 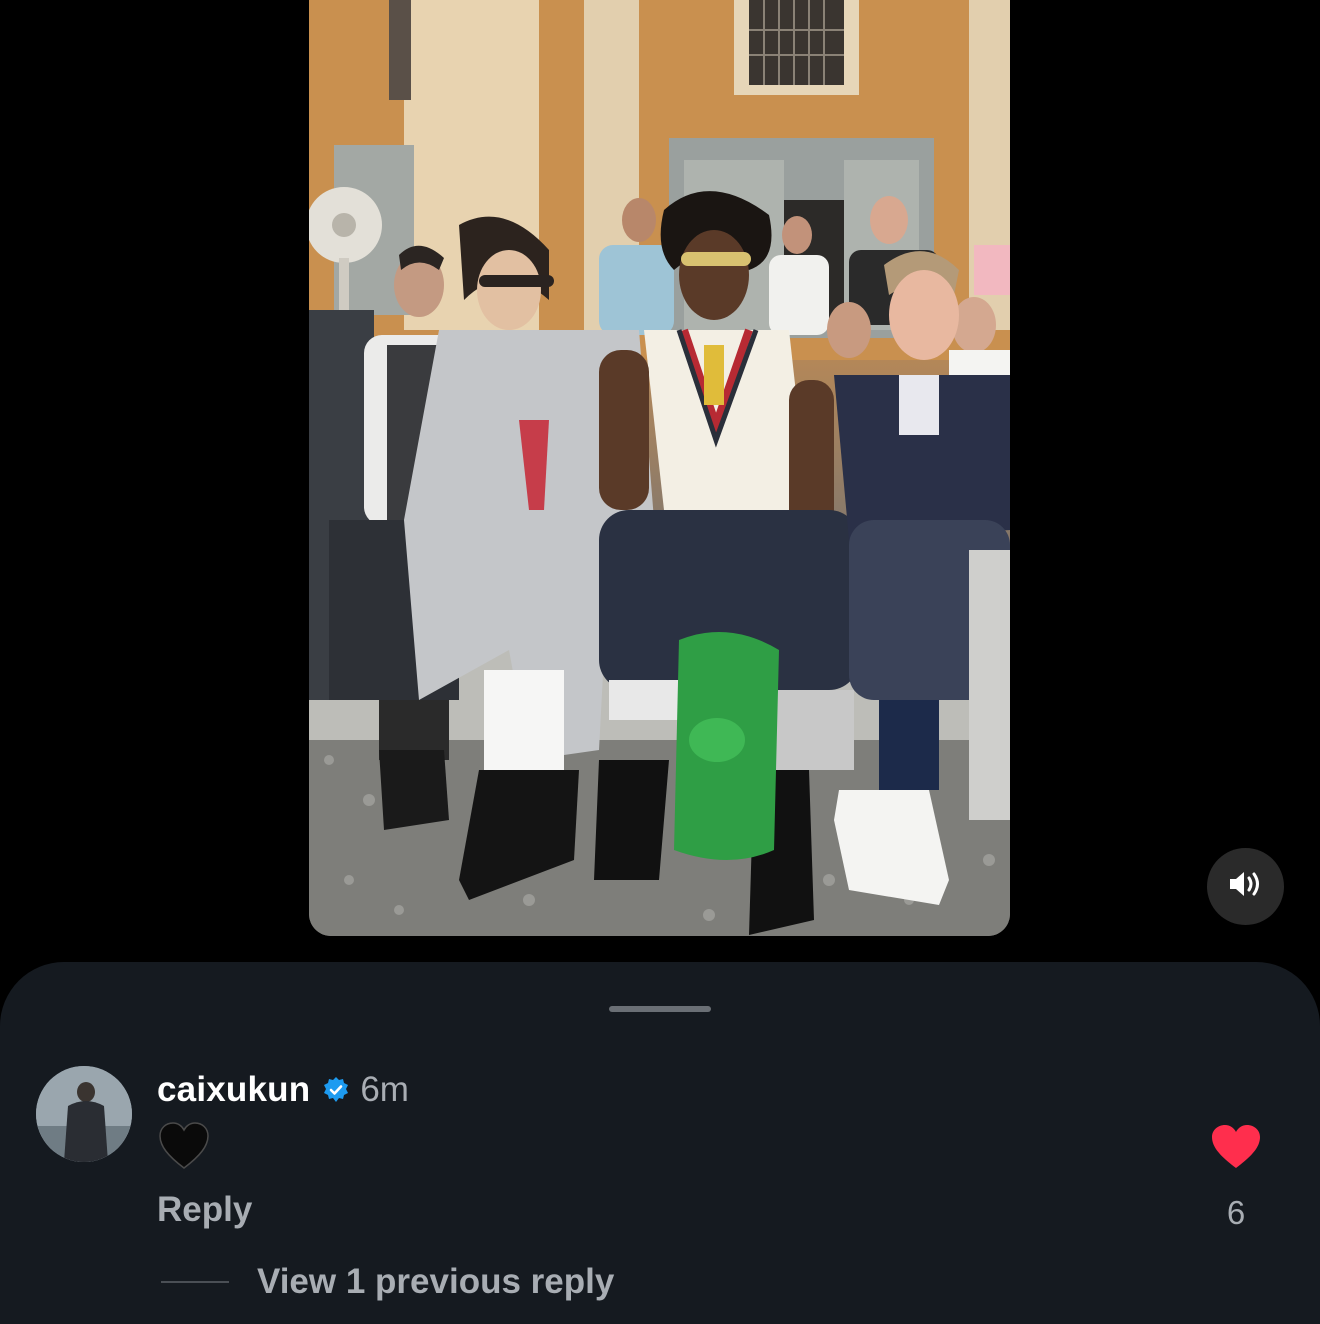 I want to click on avatar-image, so click(x=84, y=1114).